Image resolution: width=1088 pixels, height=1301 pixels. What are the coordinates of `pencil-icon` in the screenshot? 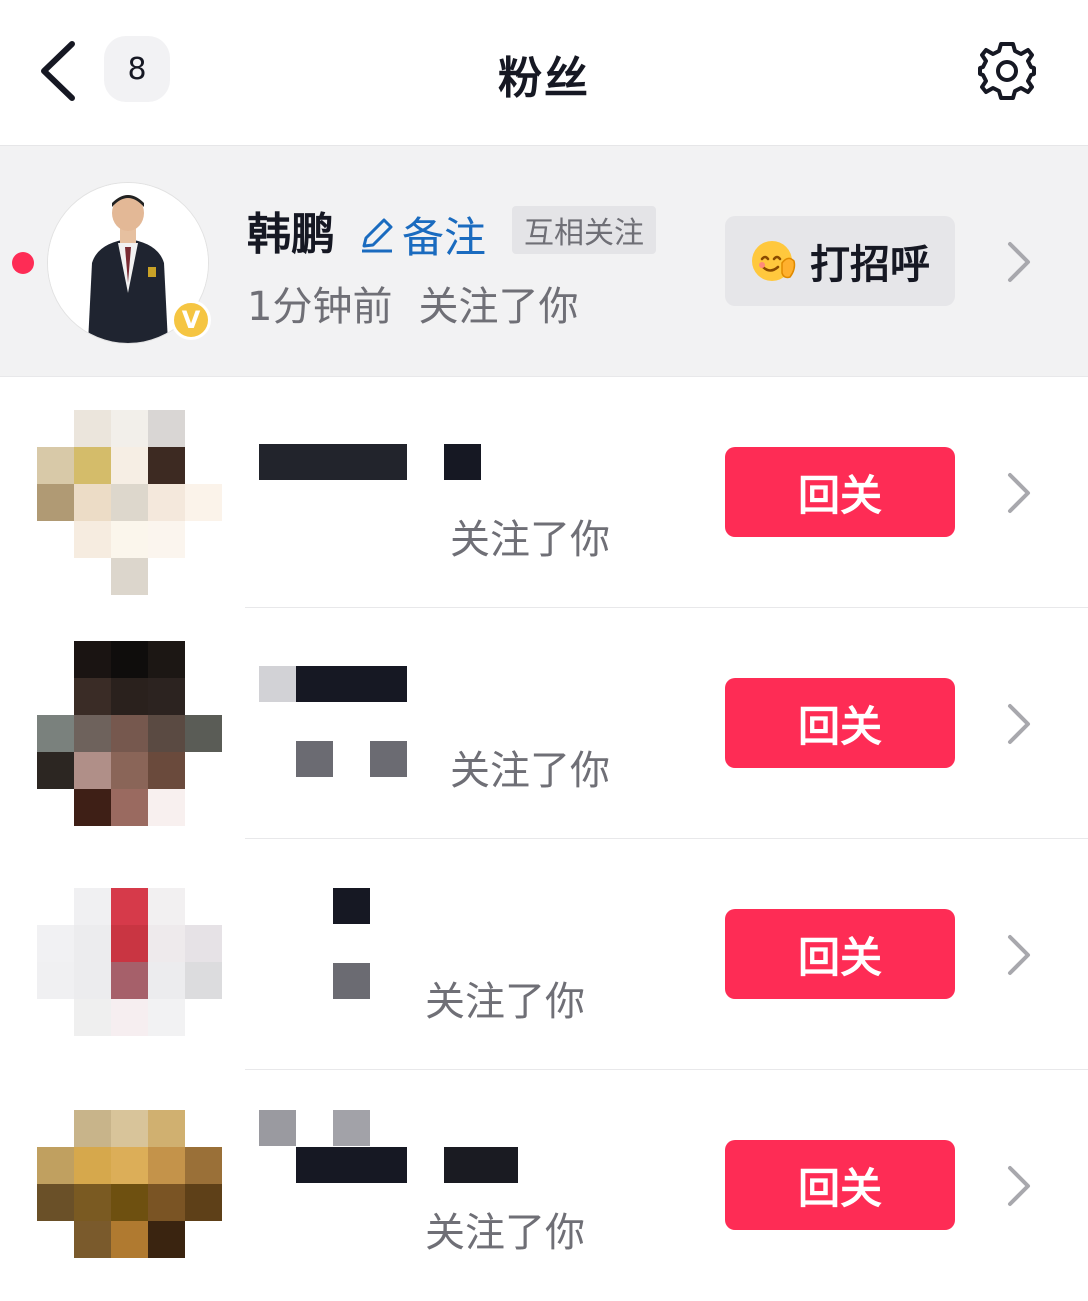 It's located at (377, 235).